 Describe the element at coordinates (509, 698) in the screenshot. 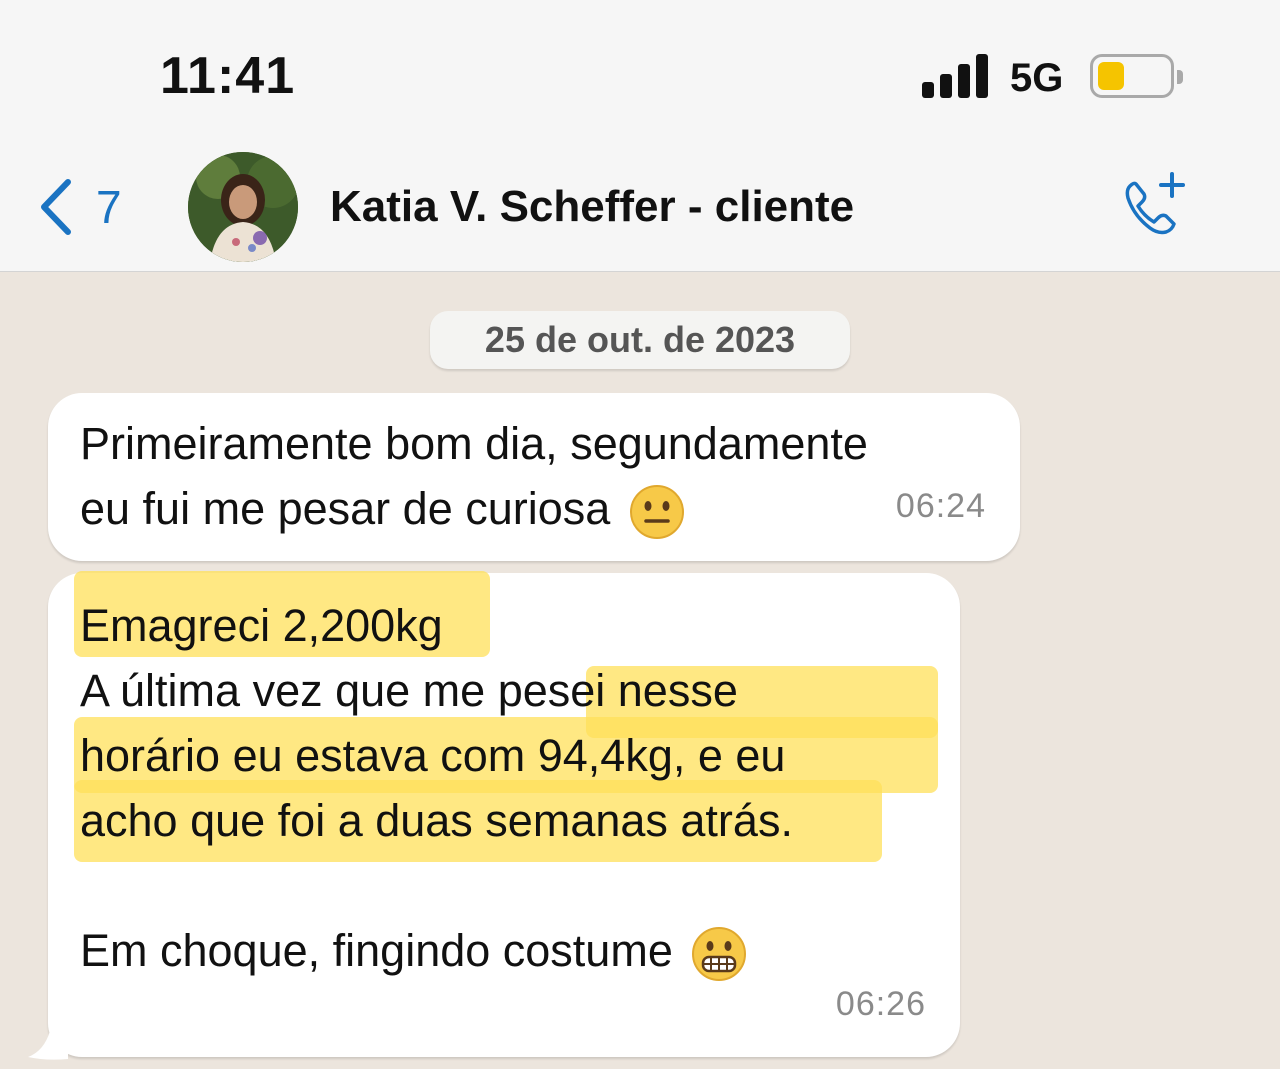

I see `message-line: A última vez que me pesei nesse` at that location.